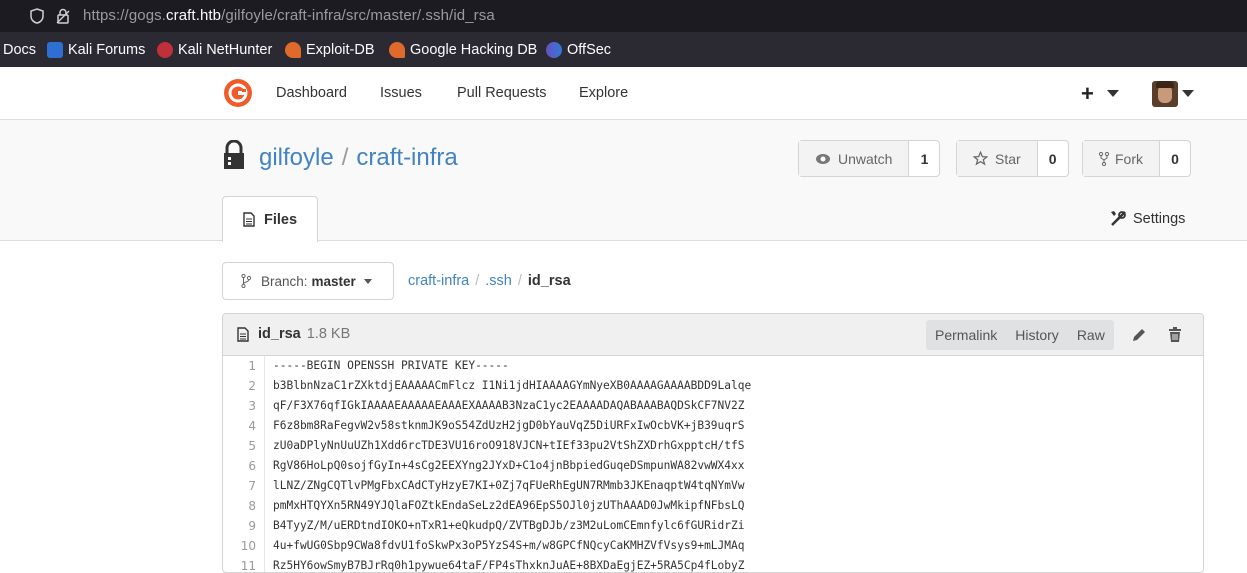  I want to click on nav-explore: Explore, so click(603, 93).